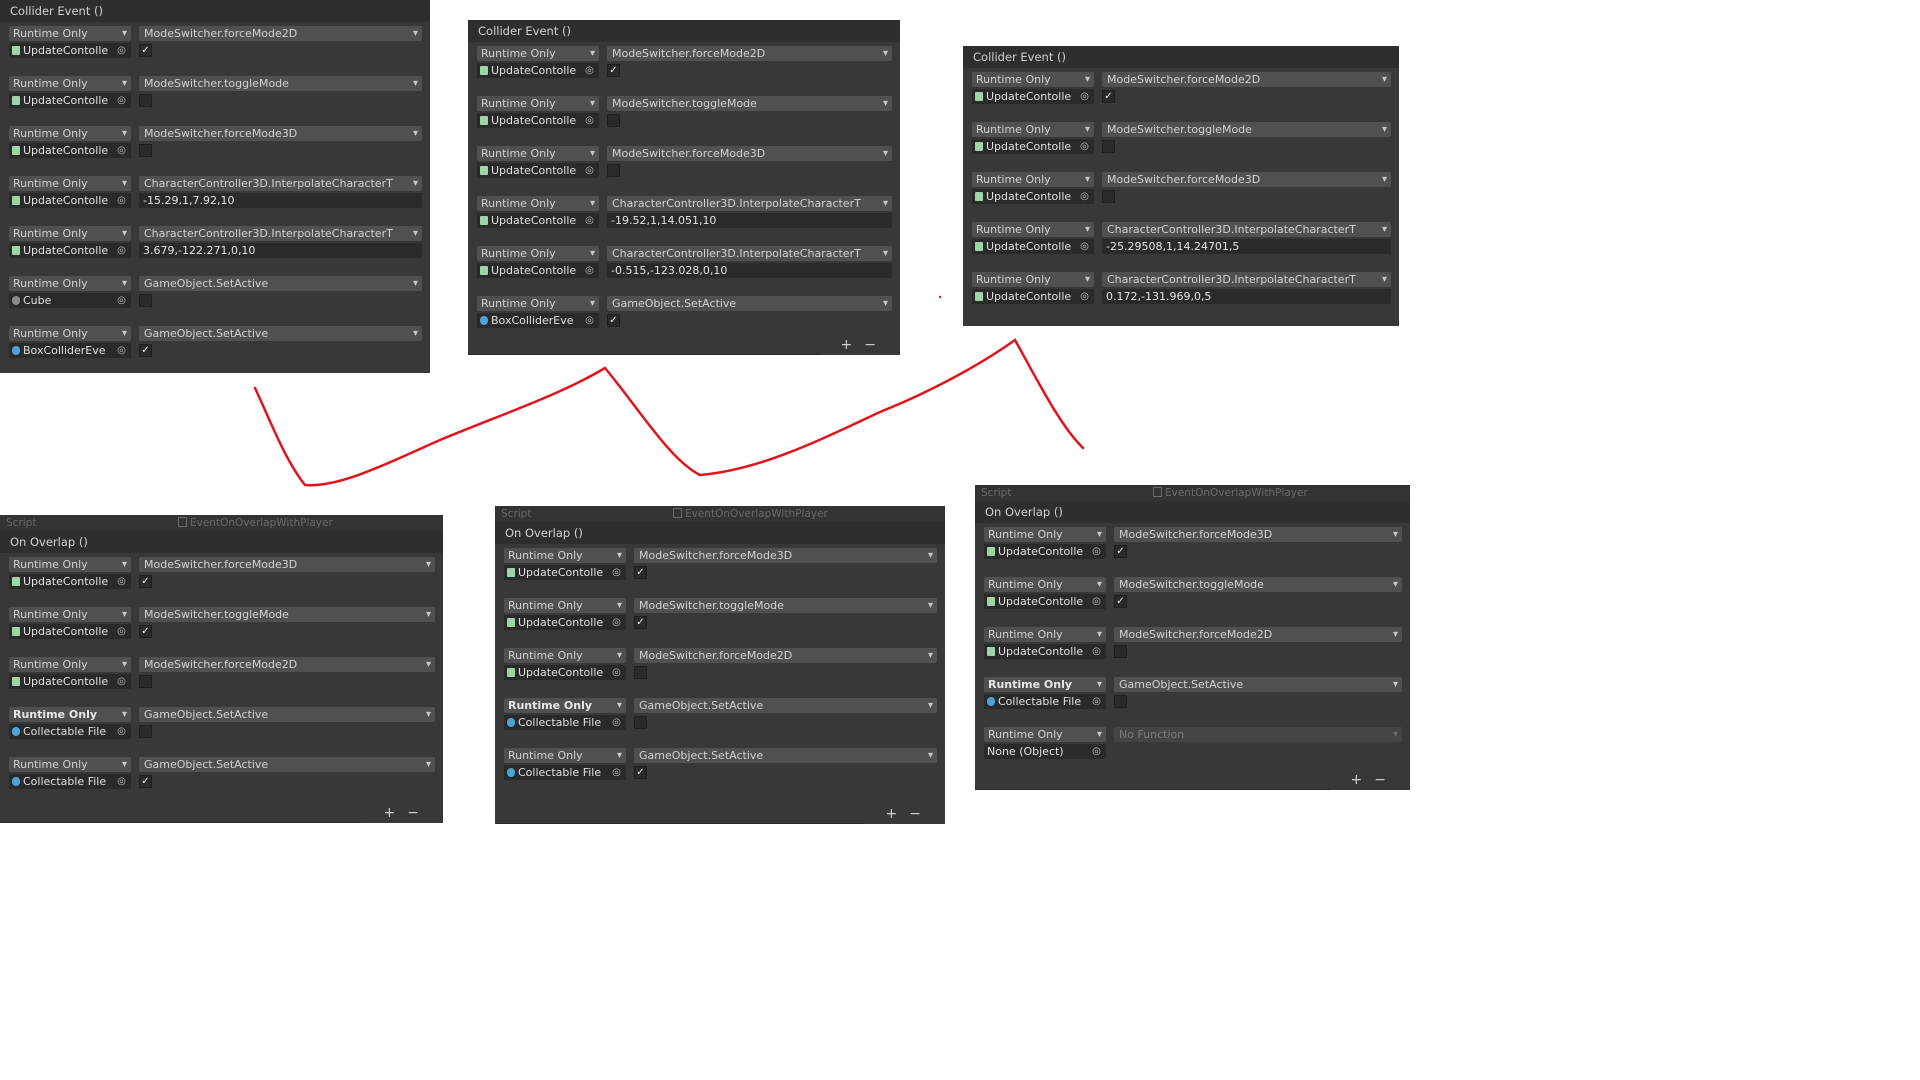  What do you see at coordinates (669, 391) in the screenshot?
I see `red-scribble-line` at bounding box center [669, 391].